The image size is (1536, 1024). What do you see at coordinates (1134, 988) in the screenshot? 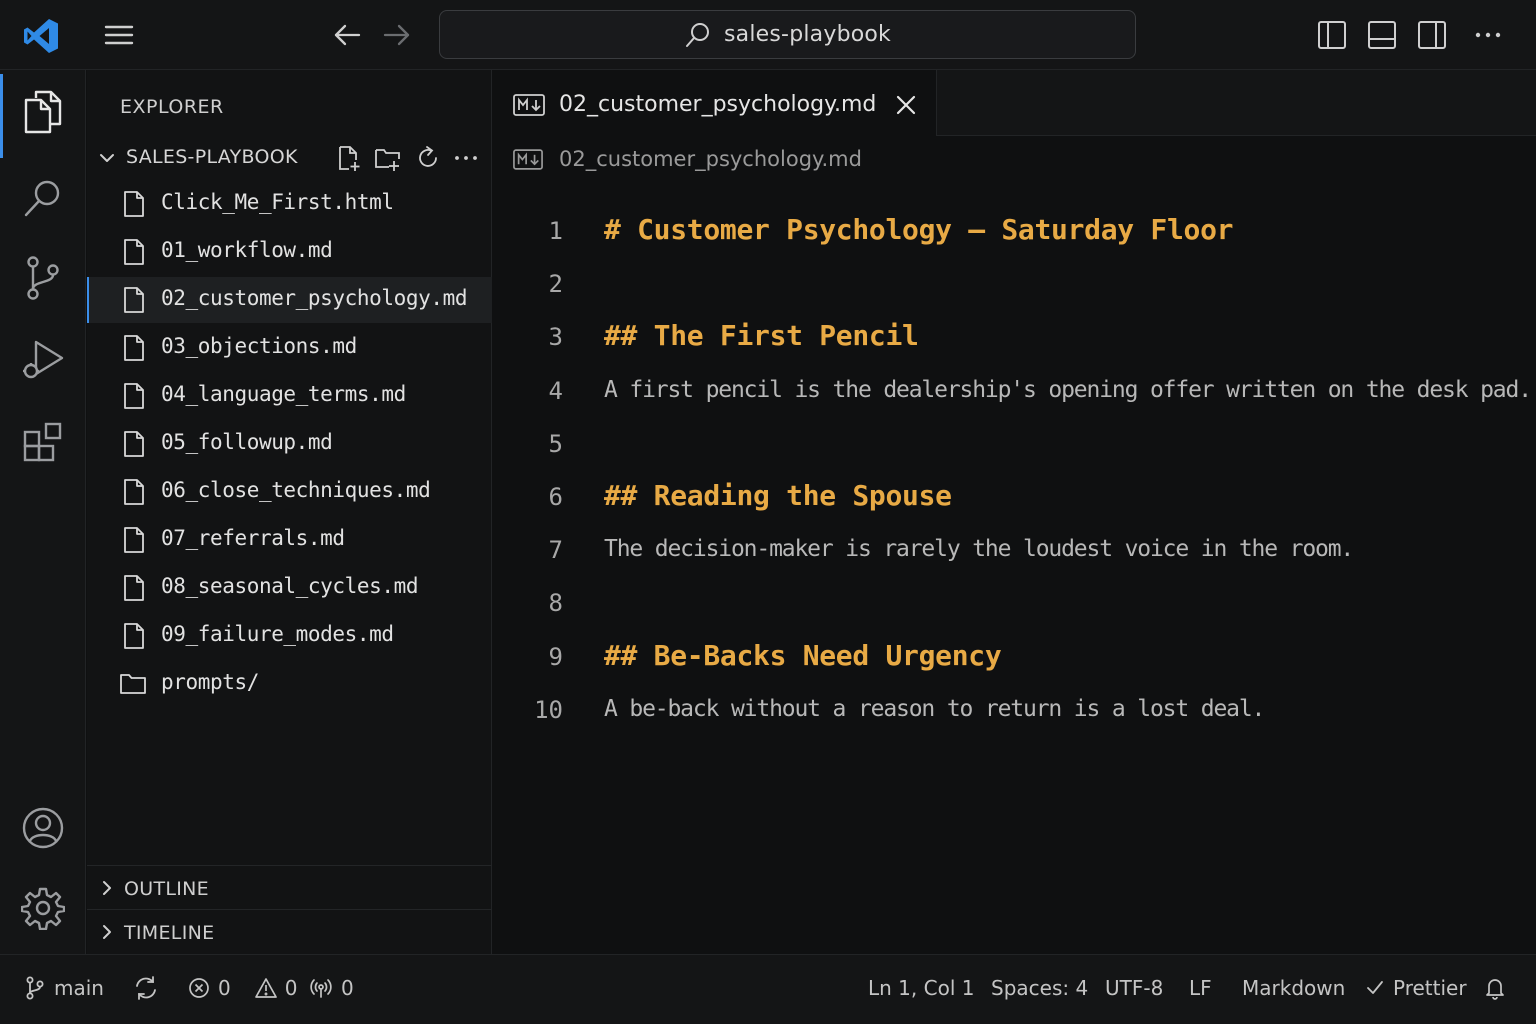
I see `encoding: UTF-8` at bounding box center [1134, 988].